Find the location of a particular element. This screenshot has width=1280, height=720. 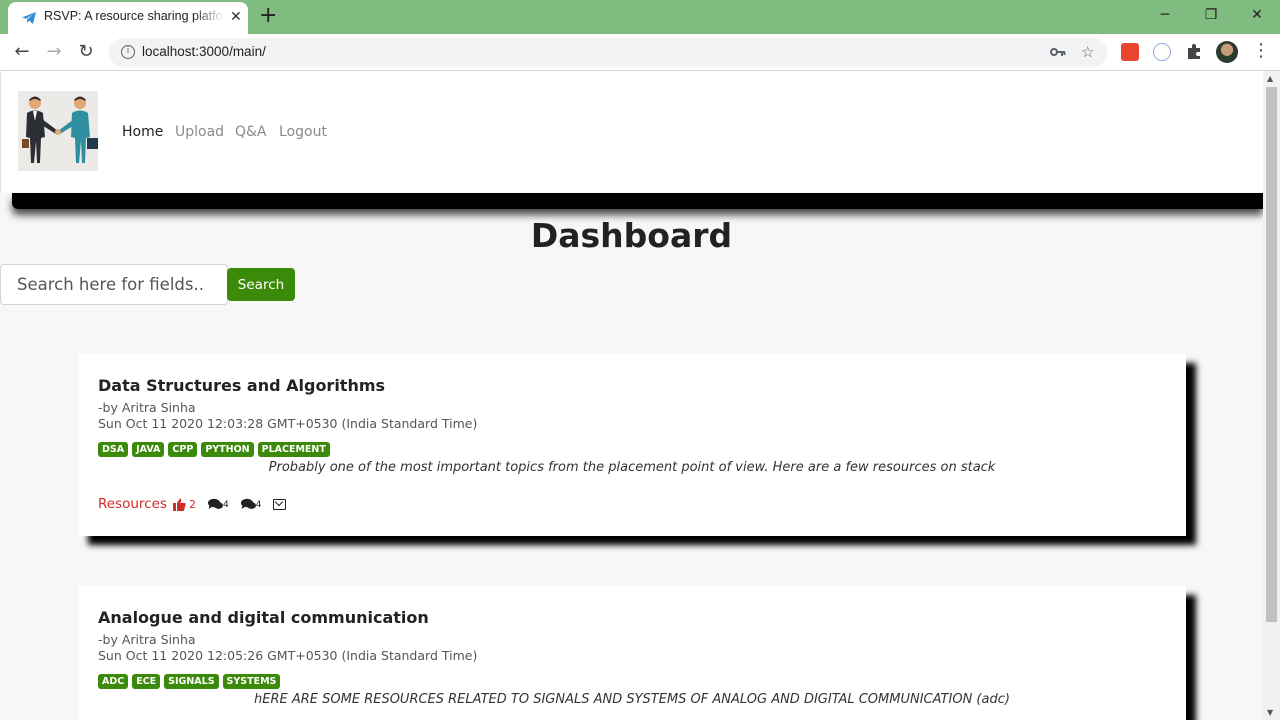

comments-stat: 4 is located at coordinates (218, 504).